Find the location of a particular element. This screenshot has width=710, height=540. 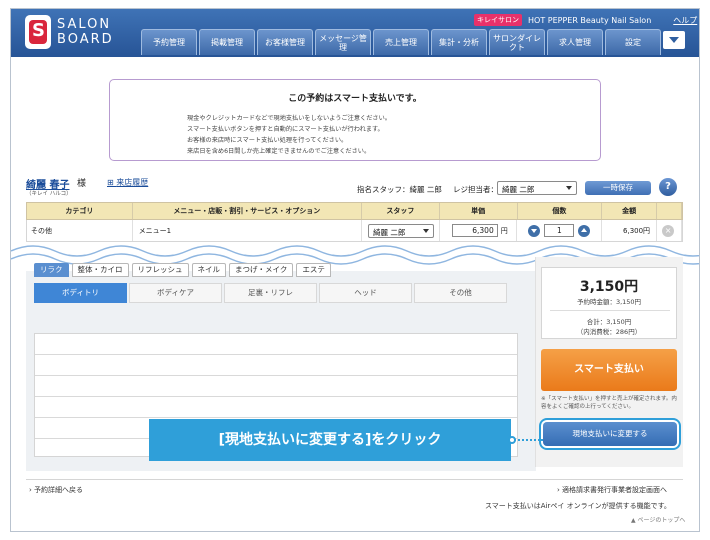

total-amount: 合計：3,150円 is located at coordinates (609, 322).